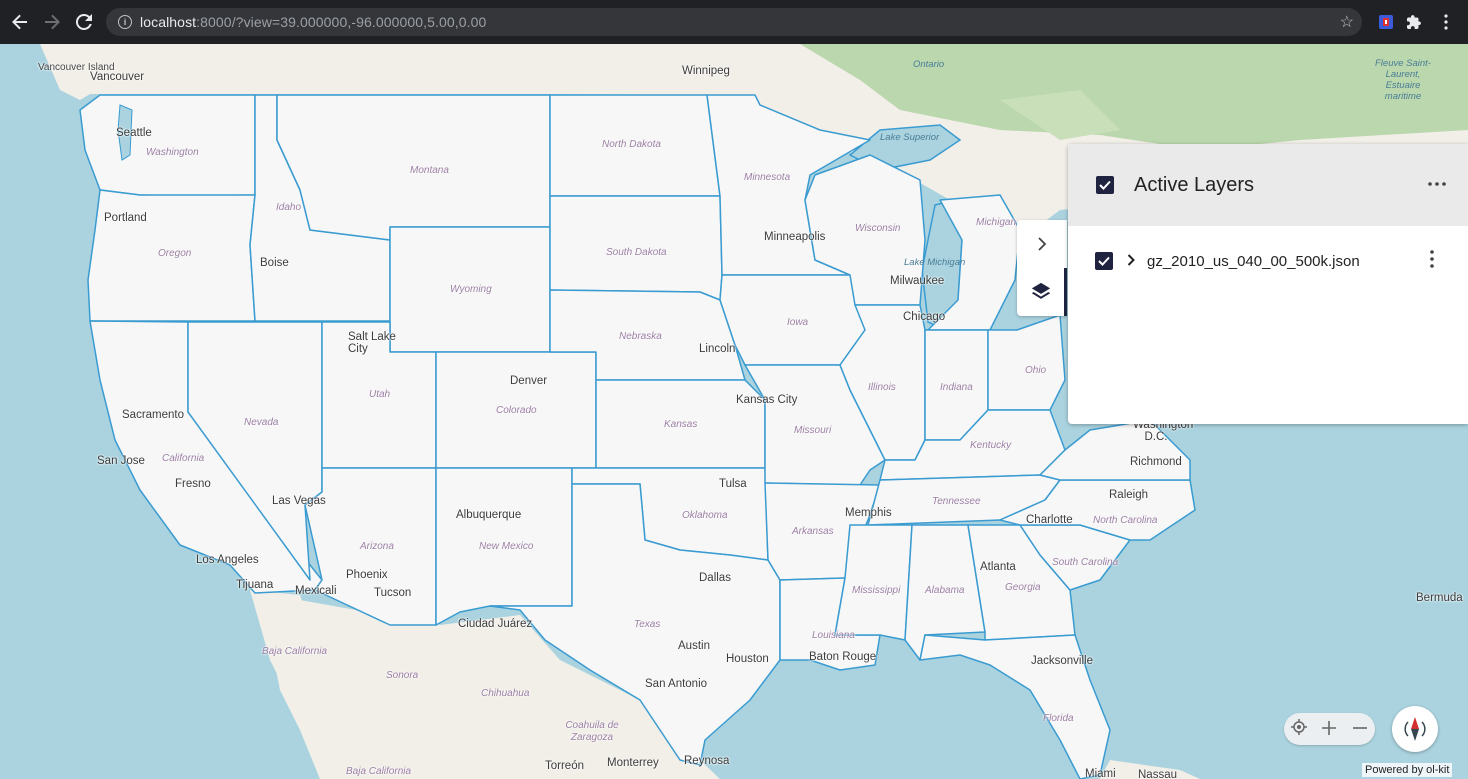 The image size is (1468, 779). Describe the element at coordinates (380, 394) in the screenshot. I see `label-utah: Utah` at that location.